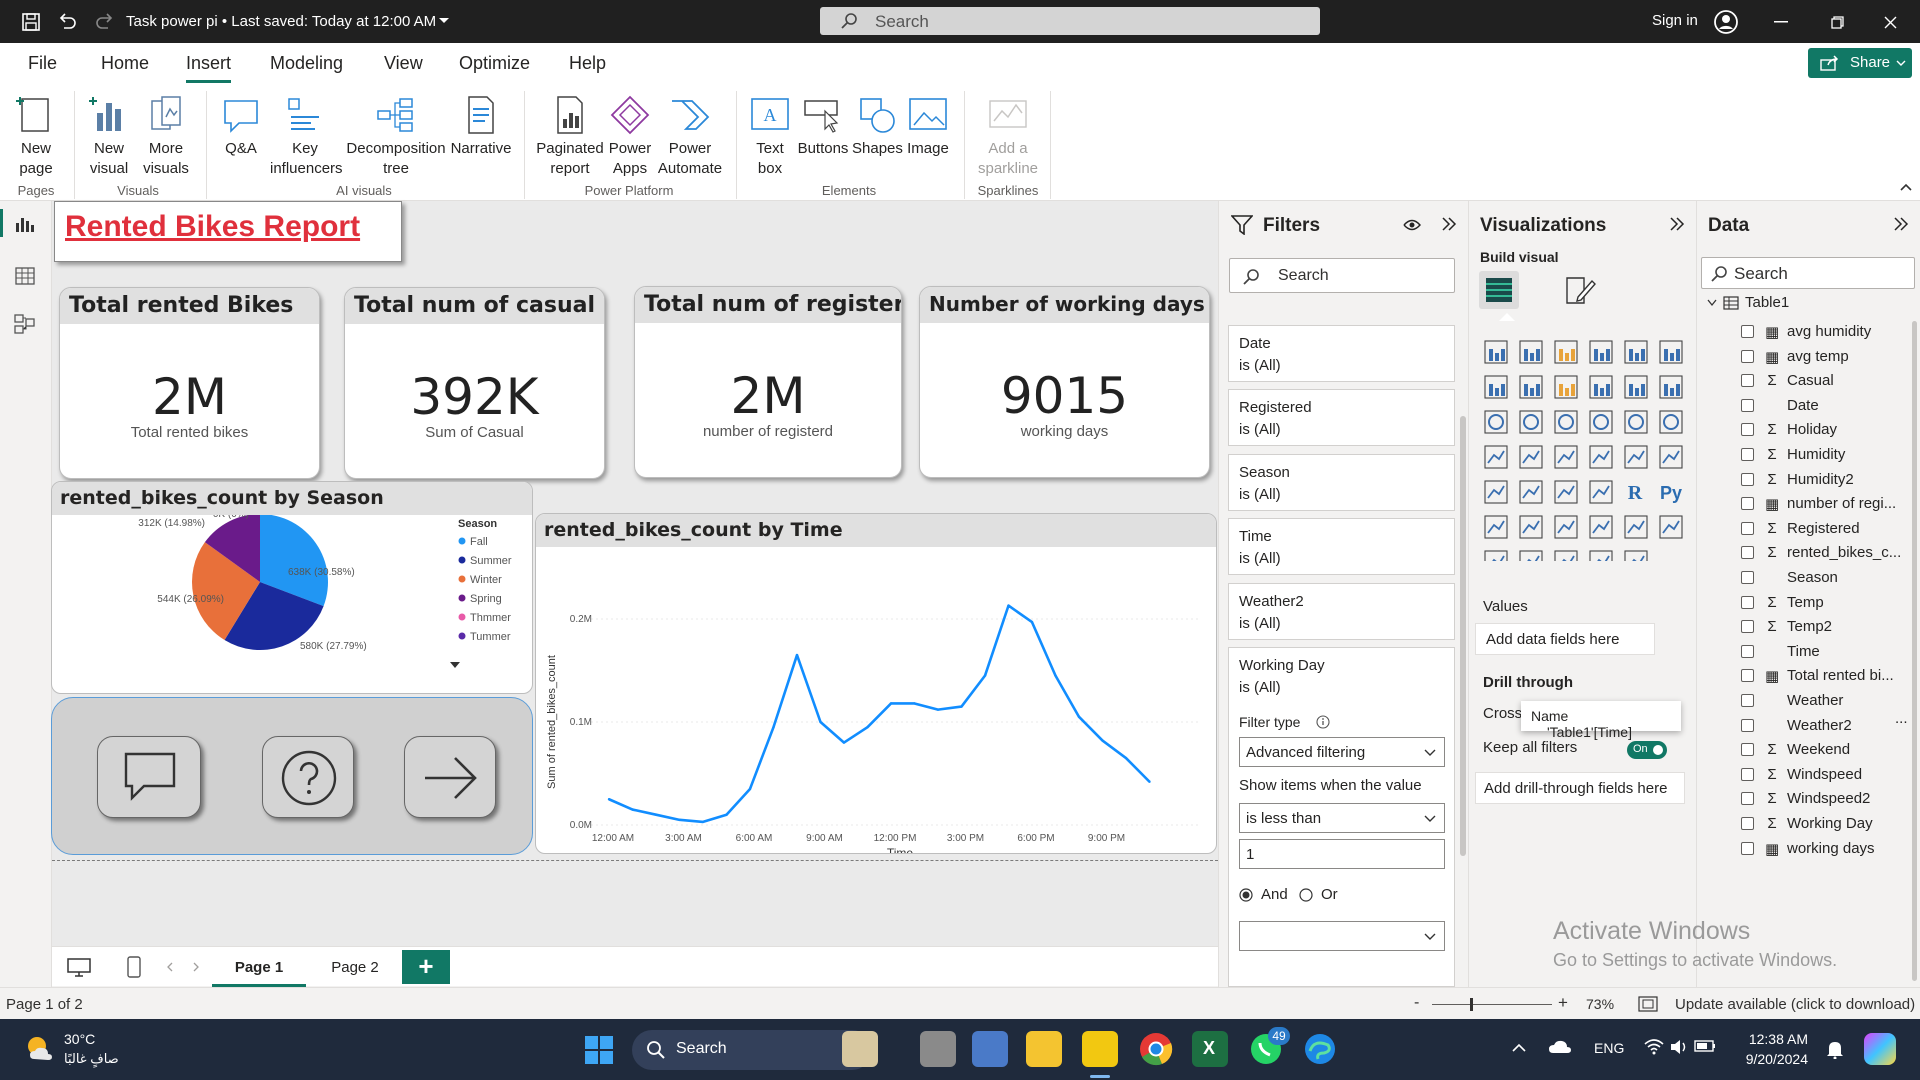 This screenshot has height=1080, width=1920. Describe the element at coordinates (486, 580) in the screenshot. I see `legend-item-winter: Winter` at that location.